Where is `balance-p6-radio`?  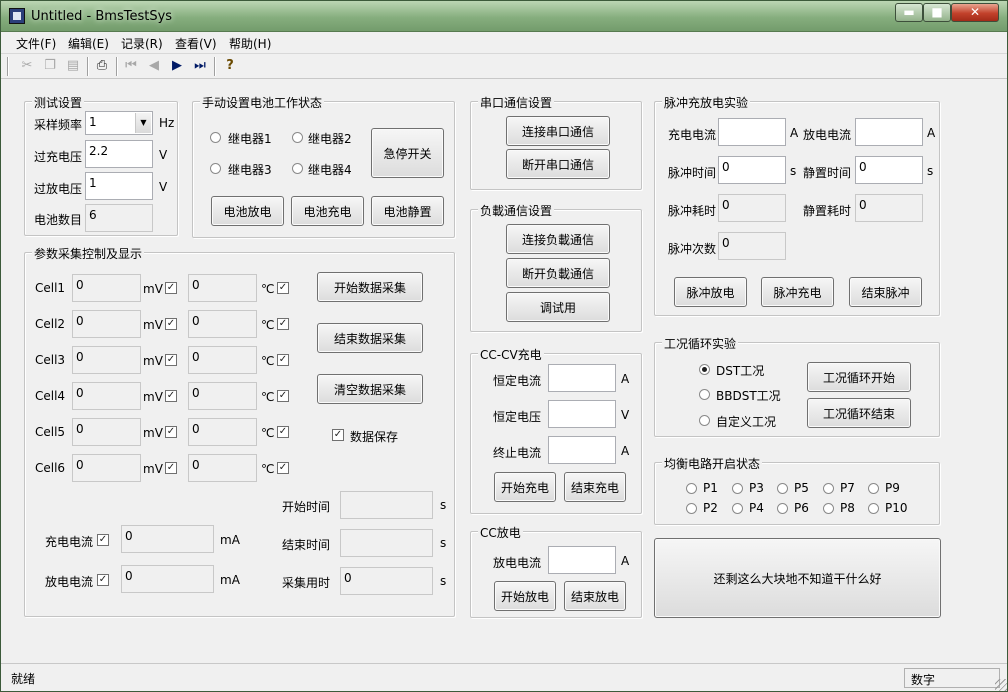
balance-p6-radio is located at coordinates (782, 508).